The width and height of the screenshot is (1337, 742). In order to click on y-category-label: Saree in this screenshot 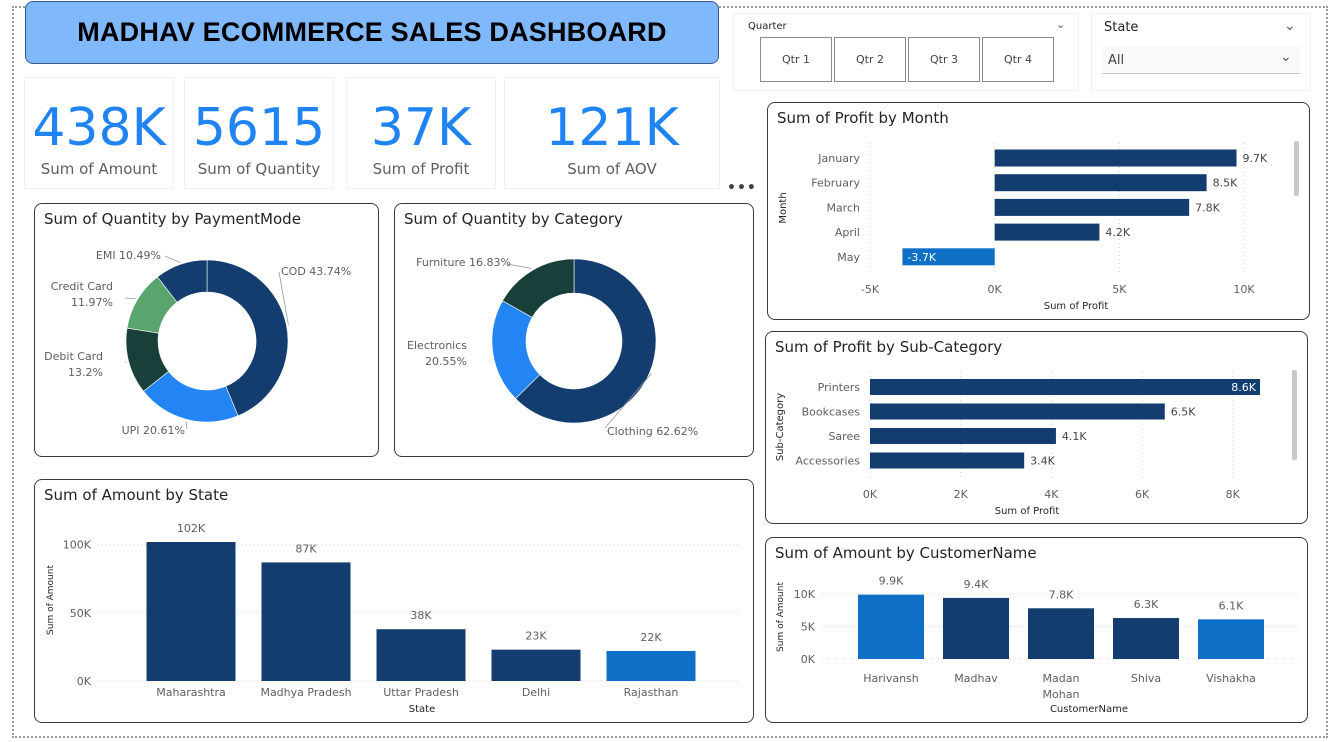, I will do `click(844, 436)`.